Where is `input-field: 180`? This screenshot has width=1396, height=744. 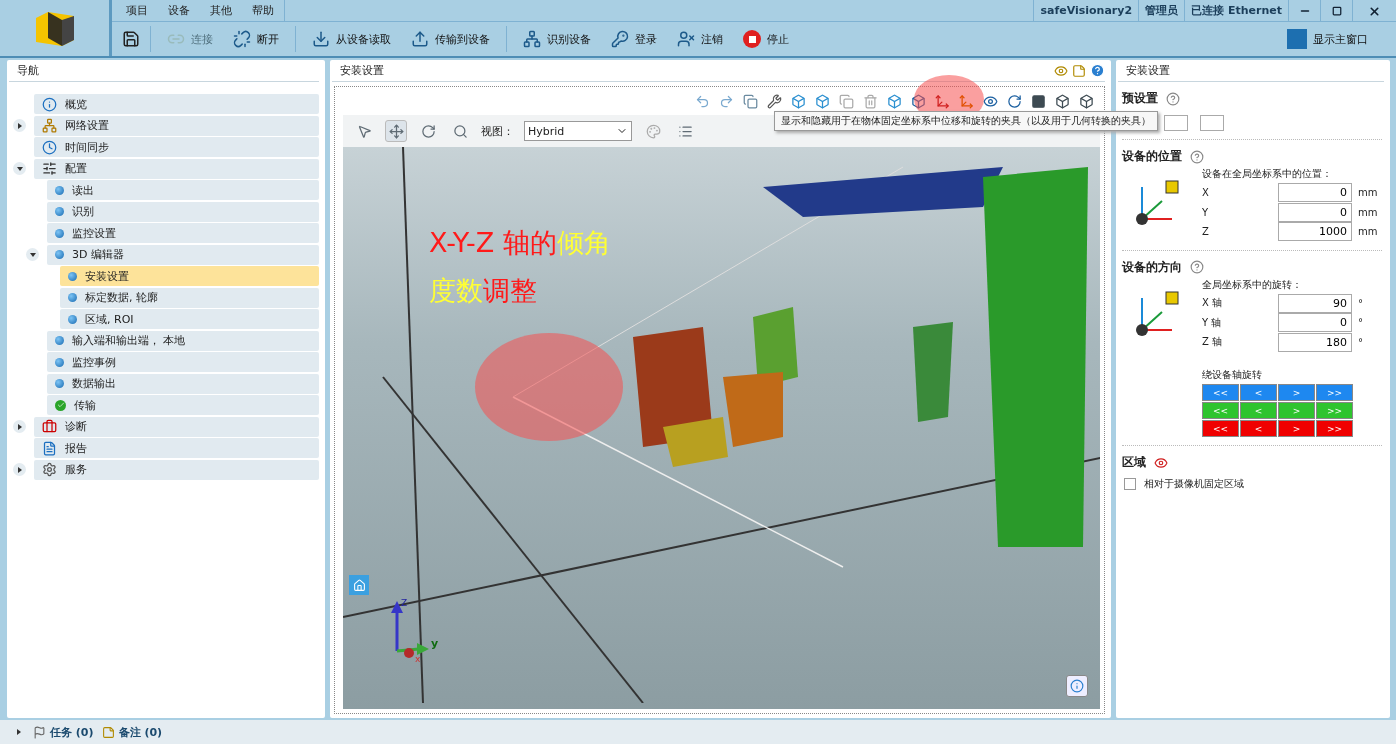 input-field: 180 is located at coordinates (1315, 342).